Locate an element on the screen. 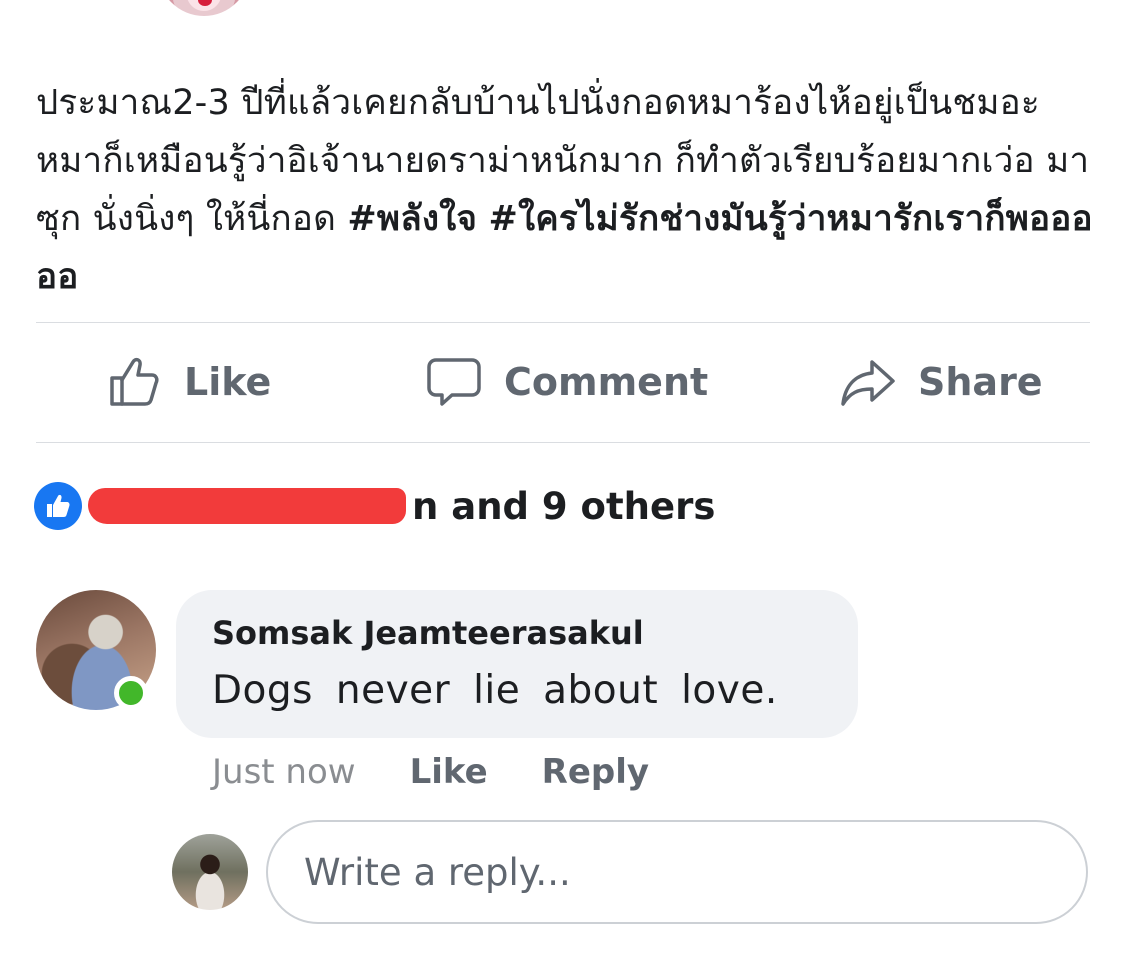 This screenshot has height=962, width=1125. post-author-avatar is located at coordinates (204, 8).